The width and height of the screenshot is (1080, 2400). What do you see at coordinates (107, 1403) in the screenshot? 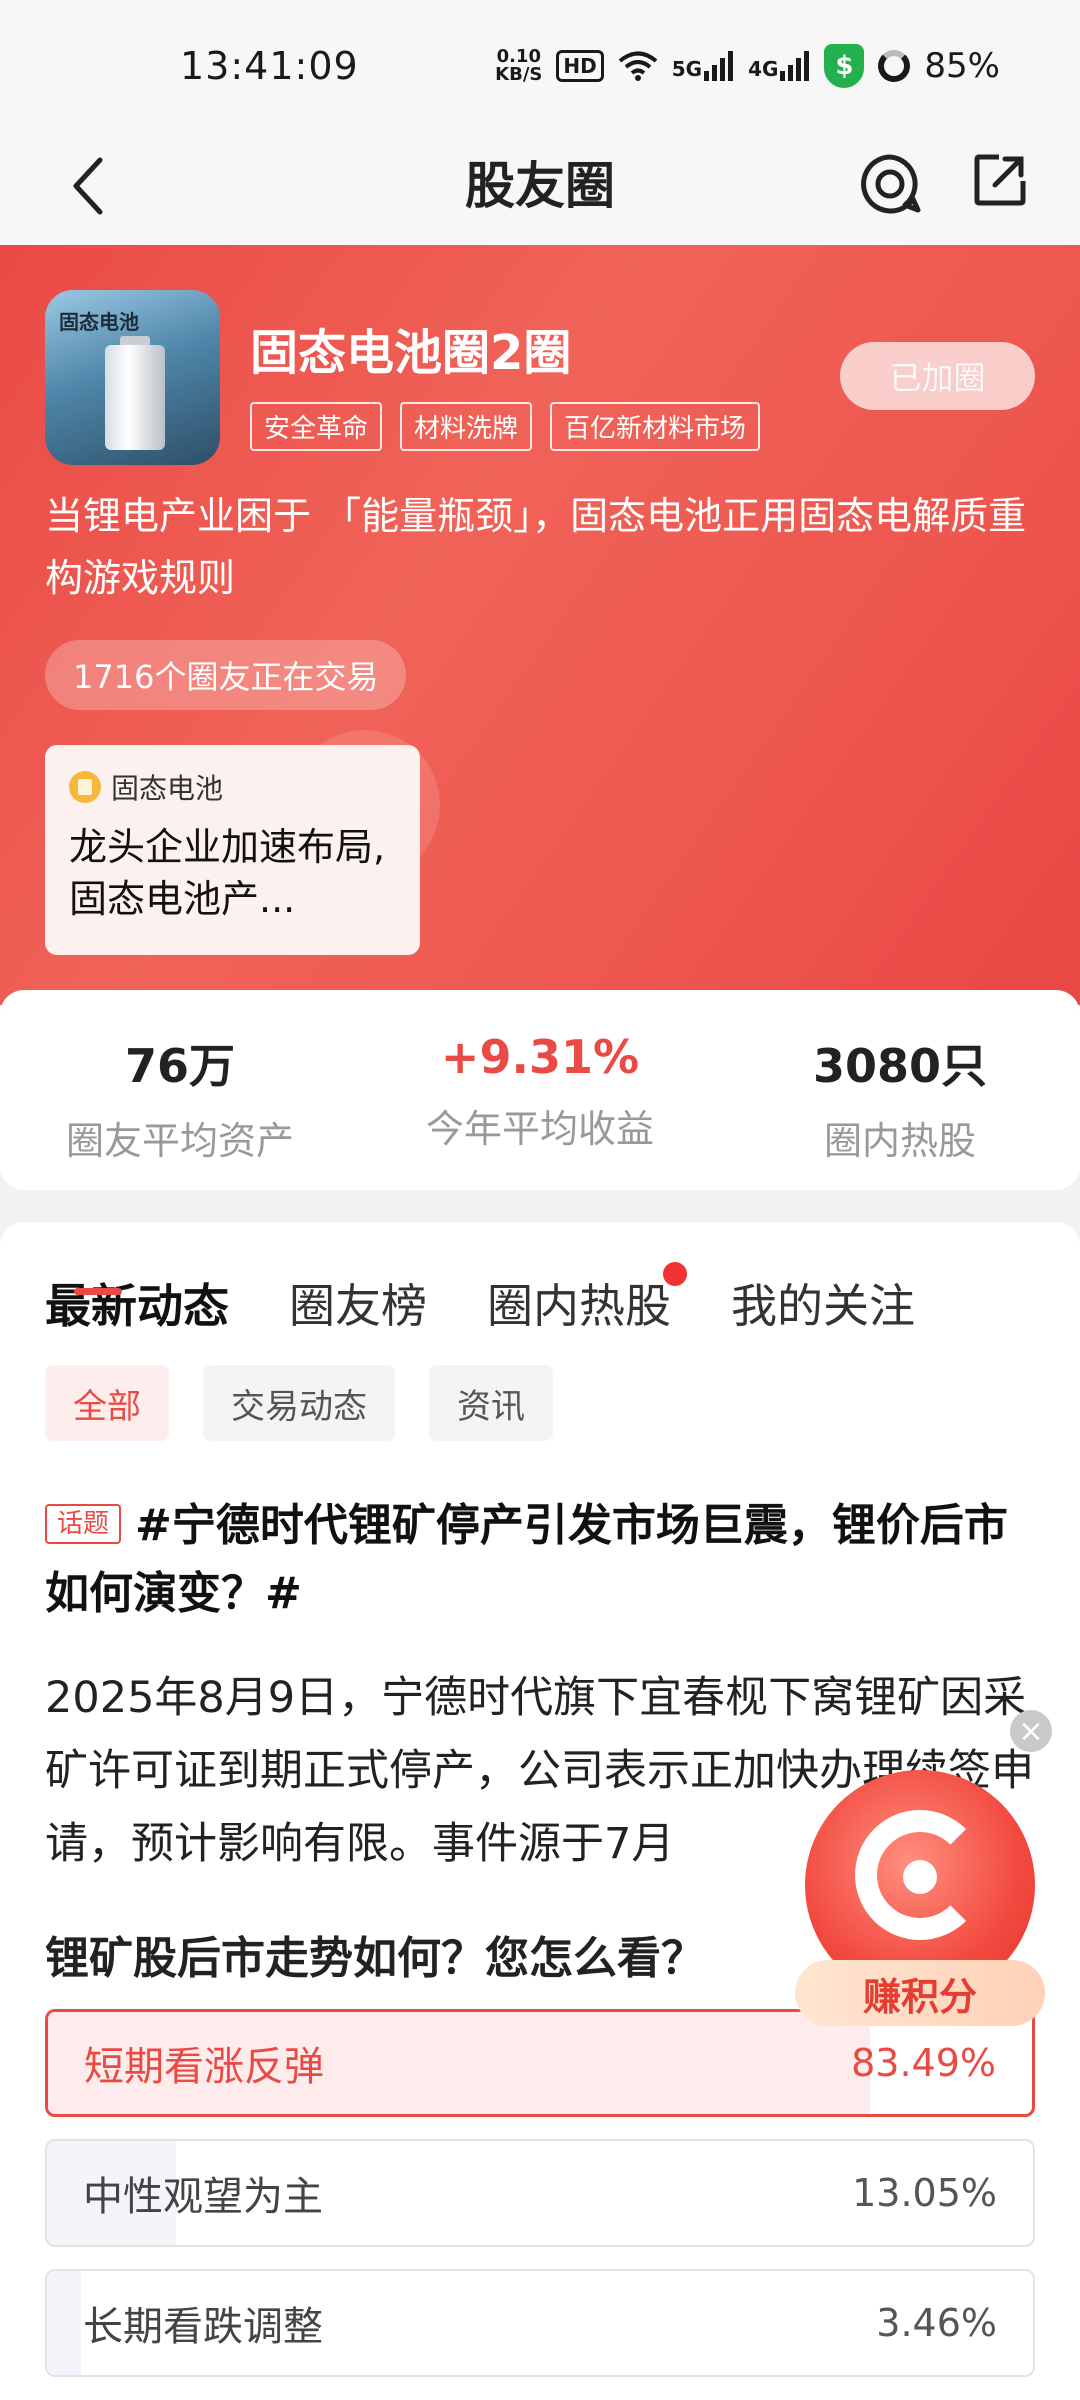
I see `filter-all: 全部` at bounding box center [107, 1403].